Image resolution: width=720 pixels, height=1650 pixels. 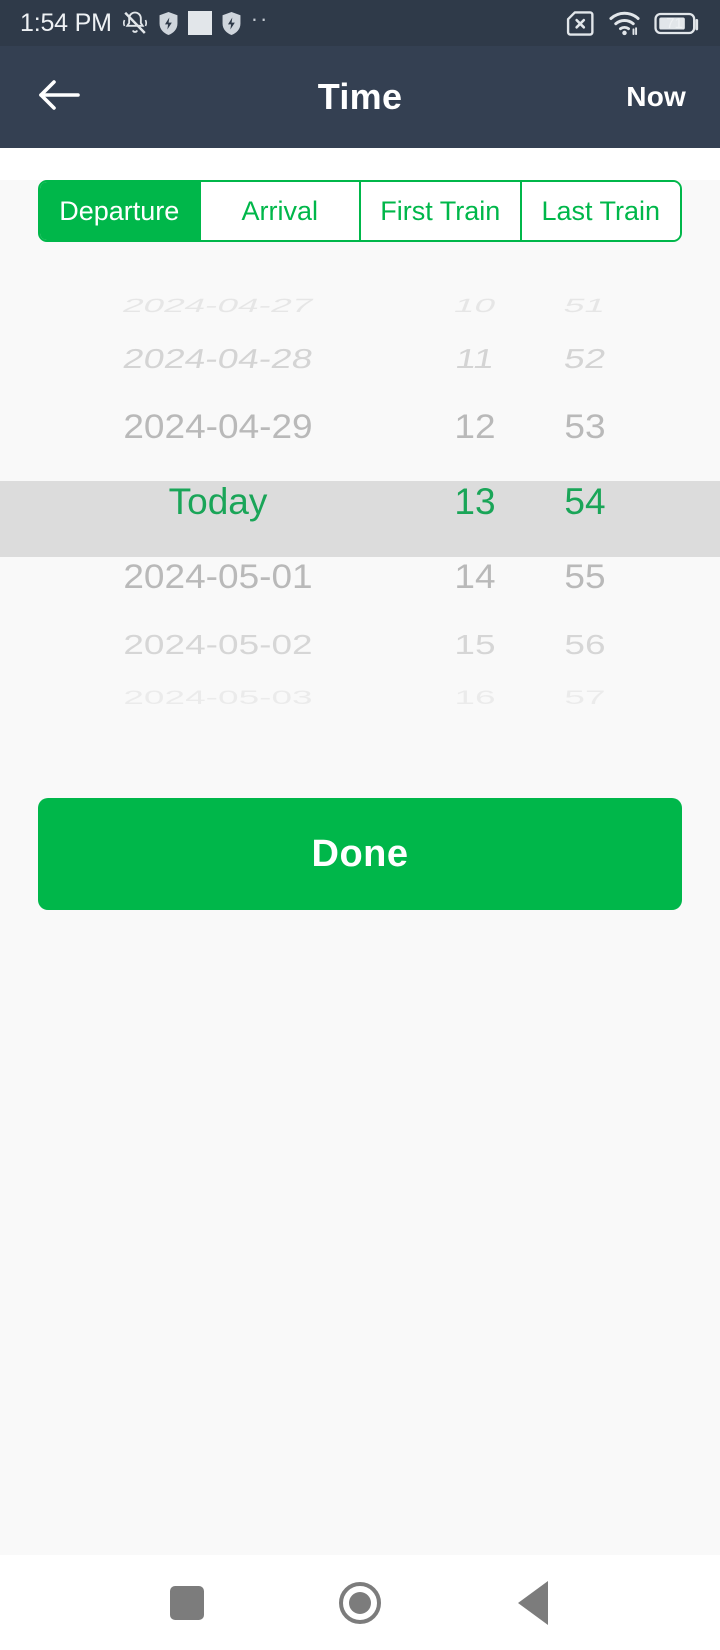 I want to click on picker-hour-cell: 12, so click(x=475, y=426).